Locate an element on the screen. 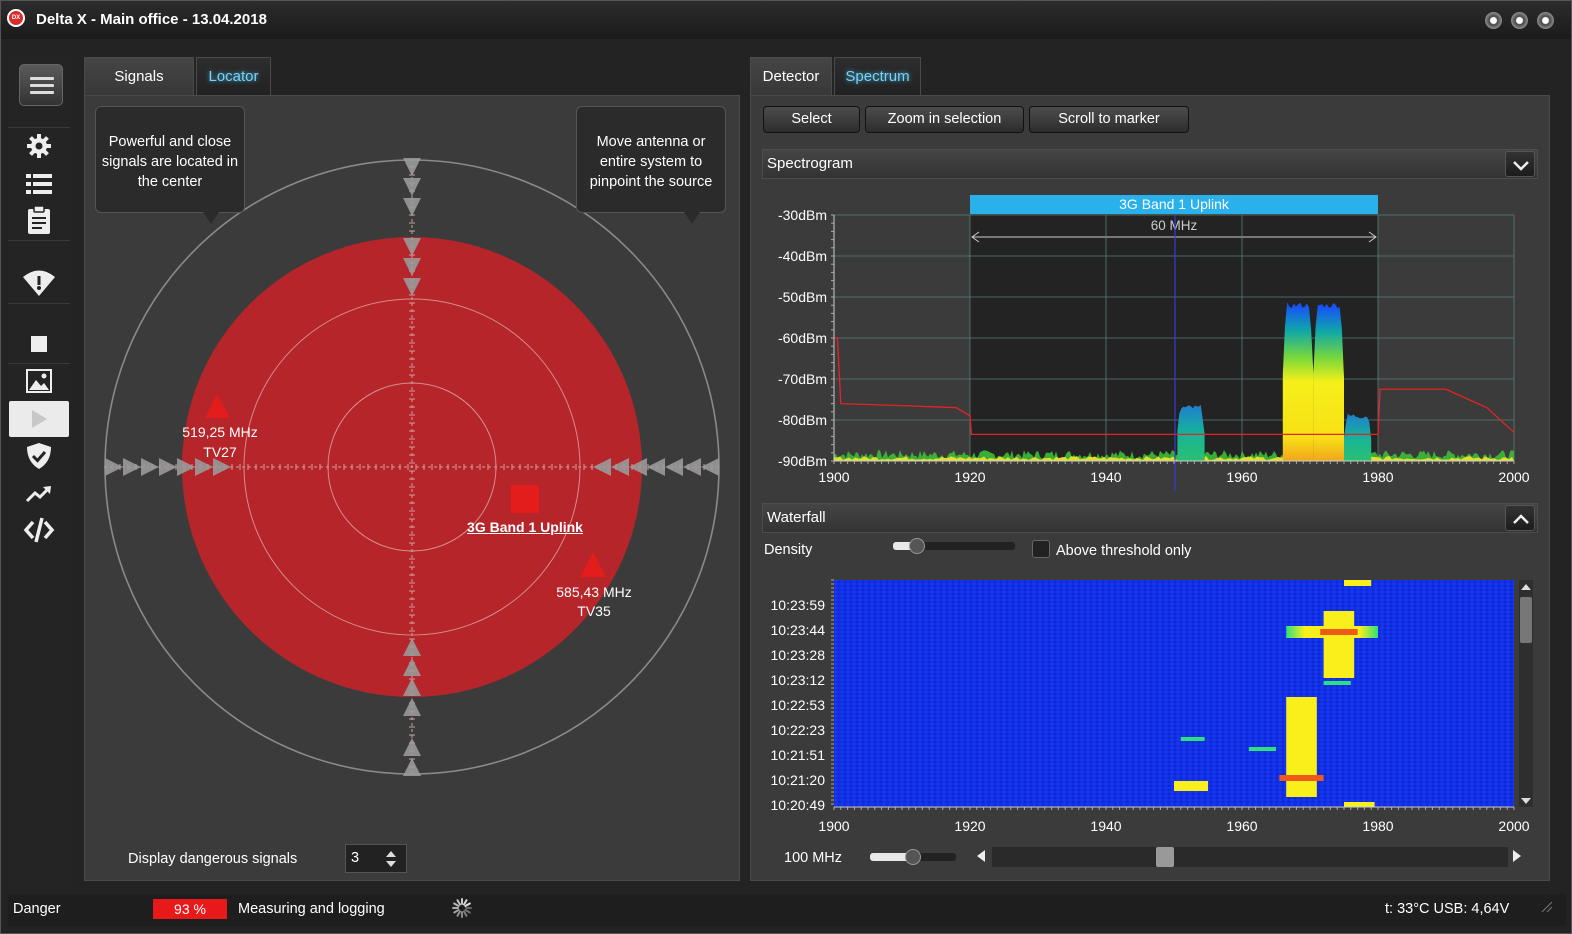  shield-check-icon is located at coordinates (39, 456).